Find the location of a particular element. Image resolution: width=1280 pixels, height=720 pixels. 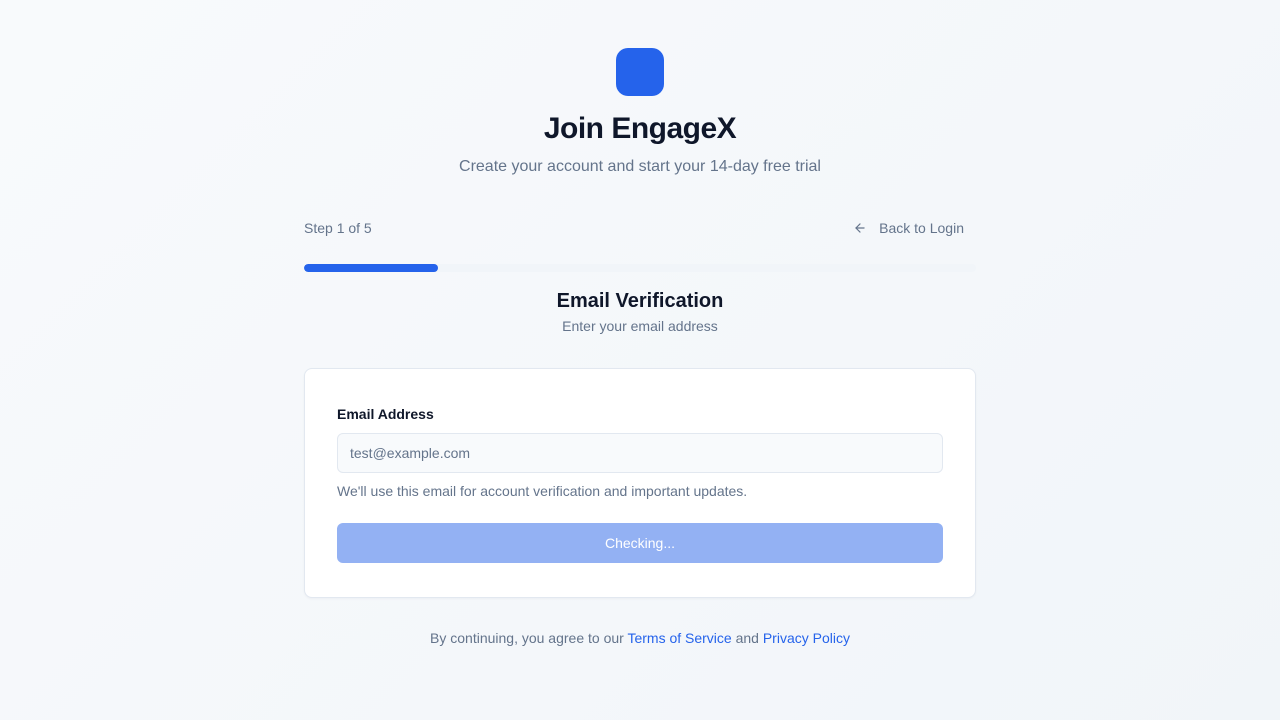

back-to-login-label: Back to Login is located at coordinates (921, 228).